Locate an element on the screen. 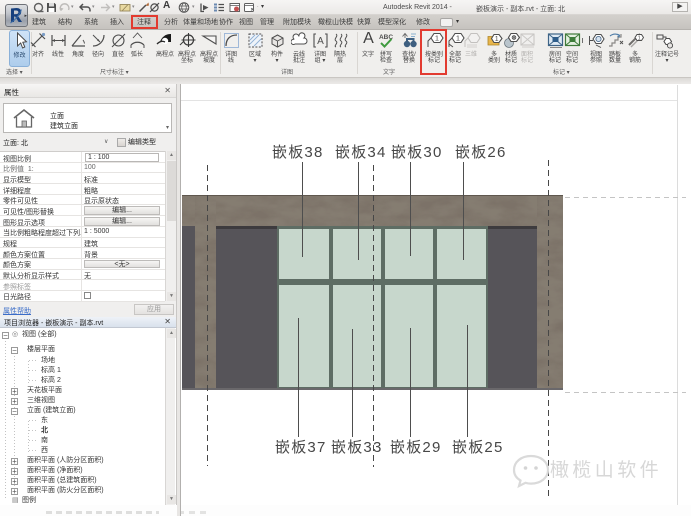 This screenshot has height=516, width=691. svg-text: A is located at coordinates (320, 41).